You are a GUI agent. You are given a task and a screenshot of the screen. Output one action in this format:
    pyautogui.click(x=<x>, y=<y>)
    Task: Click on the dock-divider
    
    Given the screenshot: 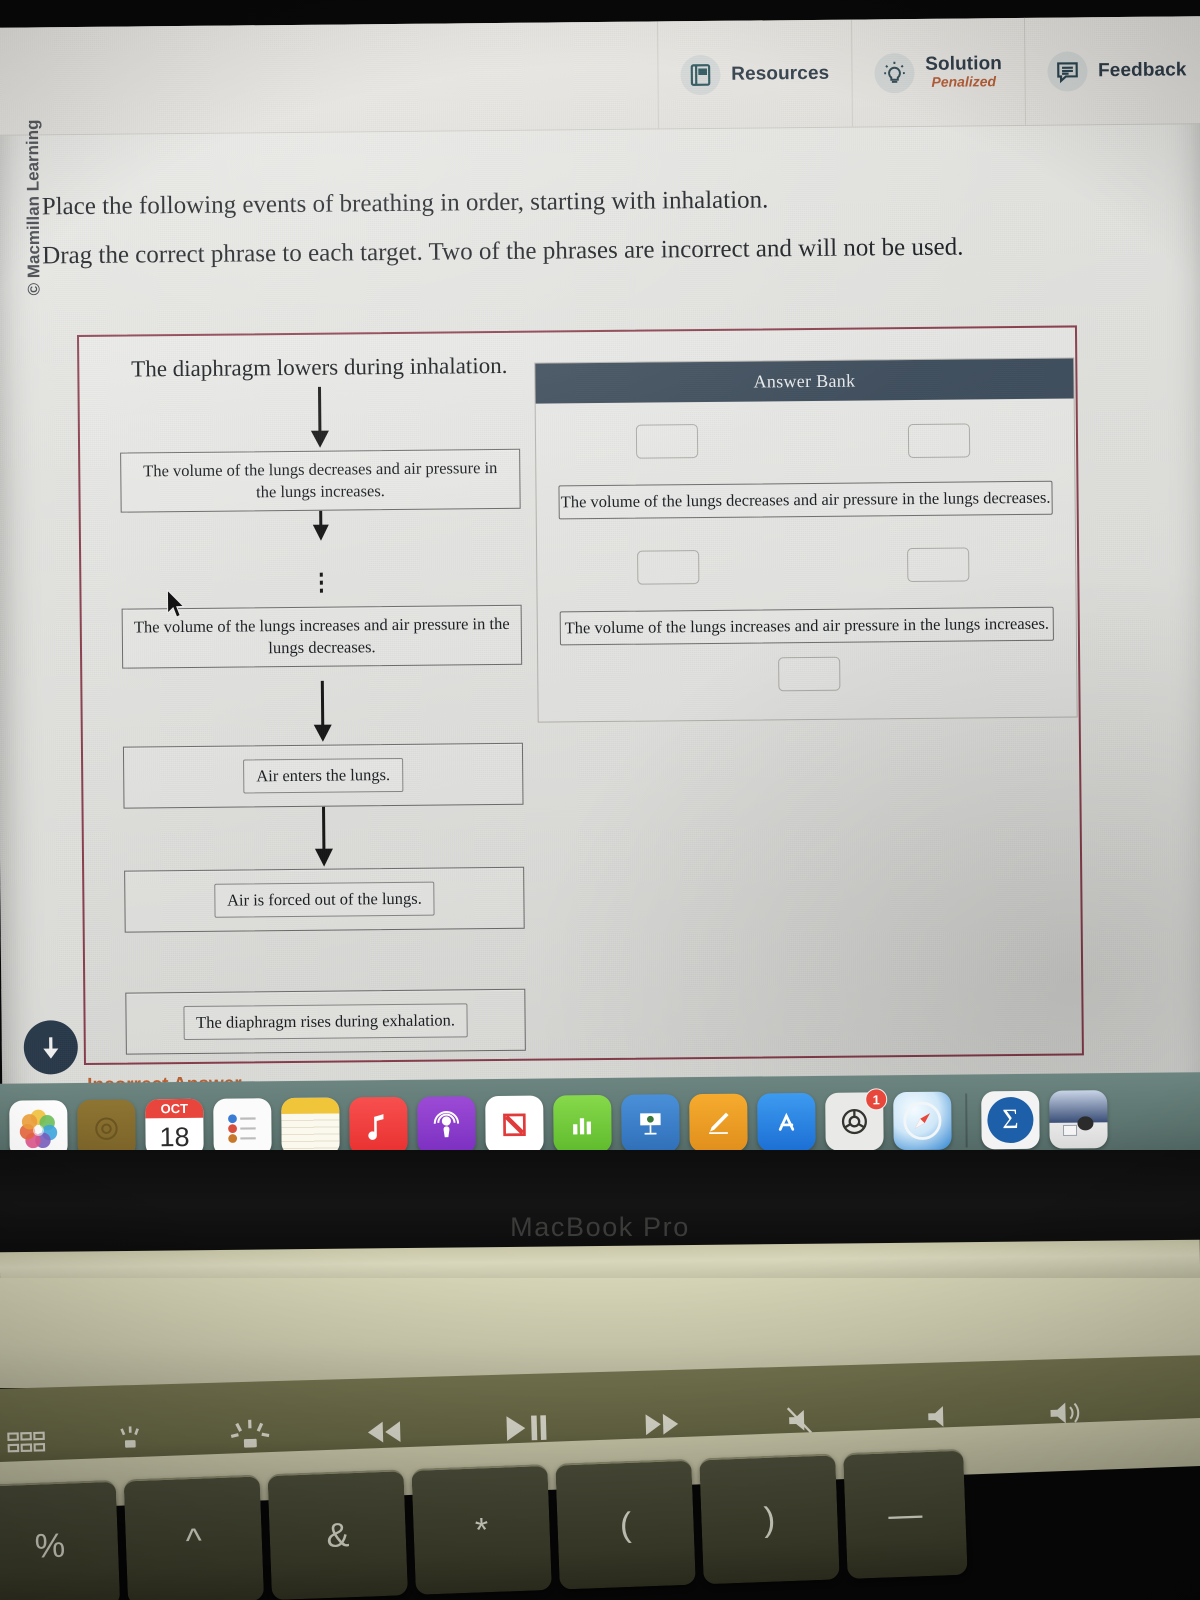 What is the action you would take?
    pyautogui.click(x=966, y=1120)
    